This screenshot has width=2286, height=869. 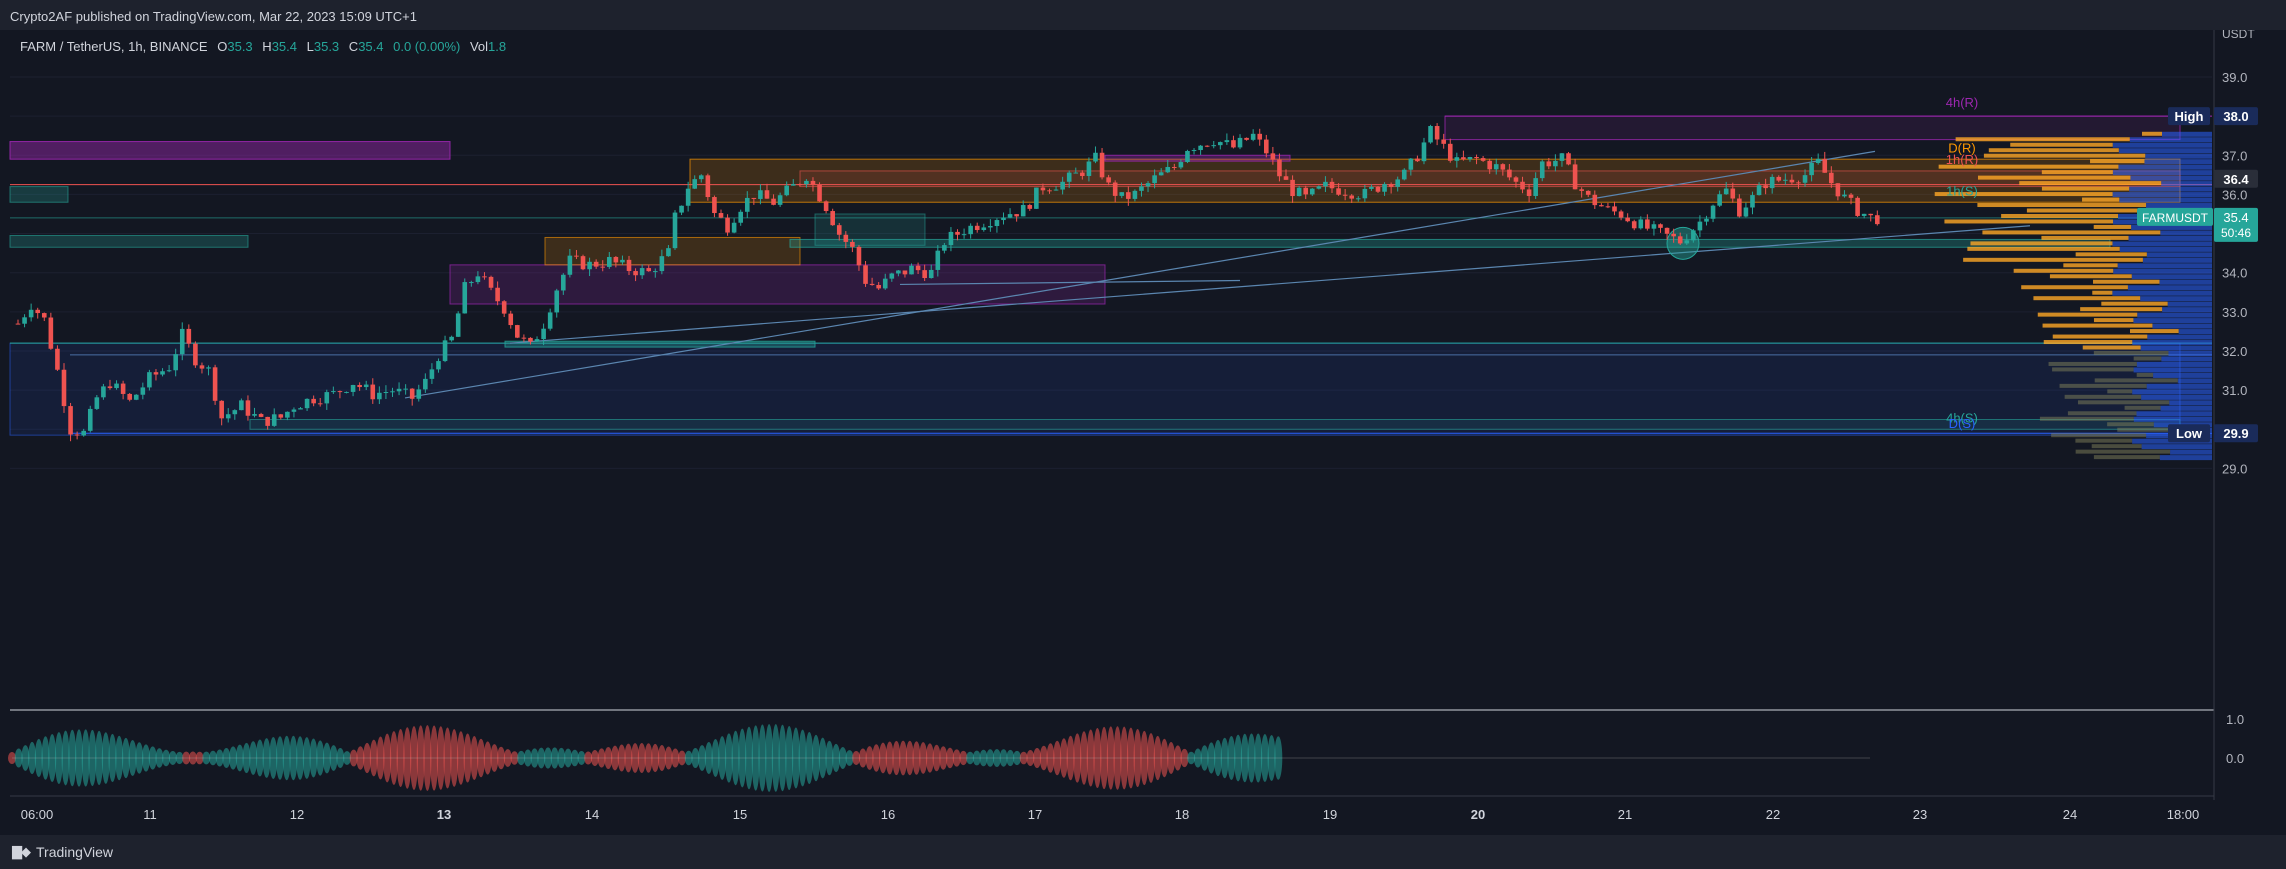 What do you see at coordinates (2183, 814) in the screenshot?
I see `time-tick-label: 18:00` at bounding box center [2183, 814].